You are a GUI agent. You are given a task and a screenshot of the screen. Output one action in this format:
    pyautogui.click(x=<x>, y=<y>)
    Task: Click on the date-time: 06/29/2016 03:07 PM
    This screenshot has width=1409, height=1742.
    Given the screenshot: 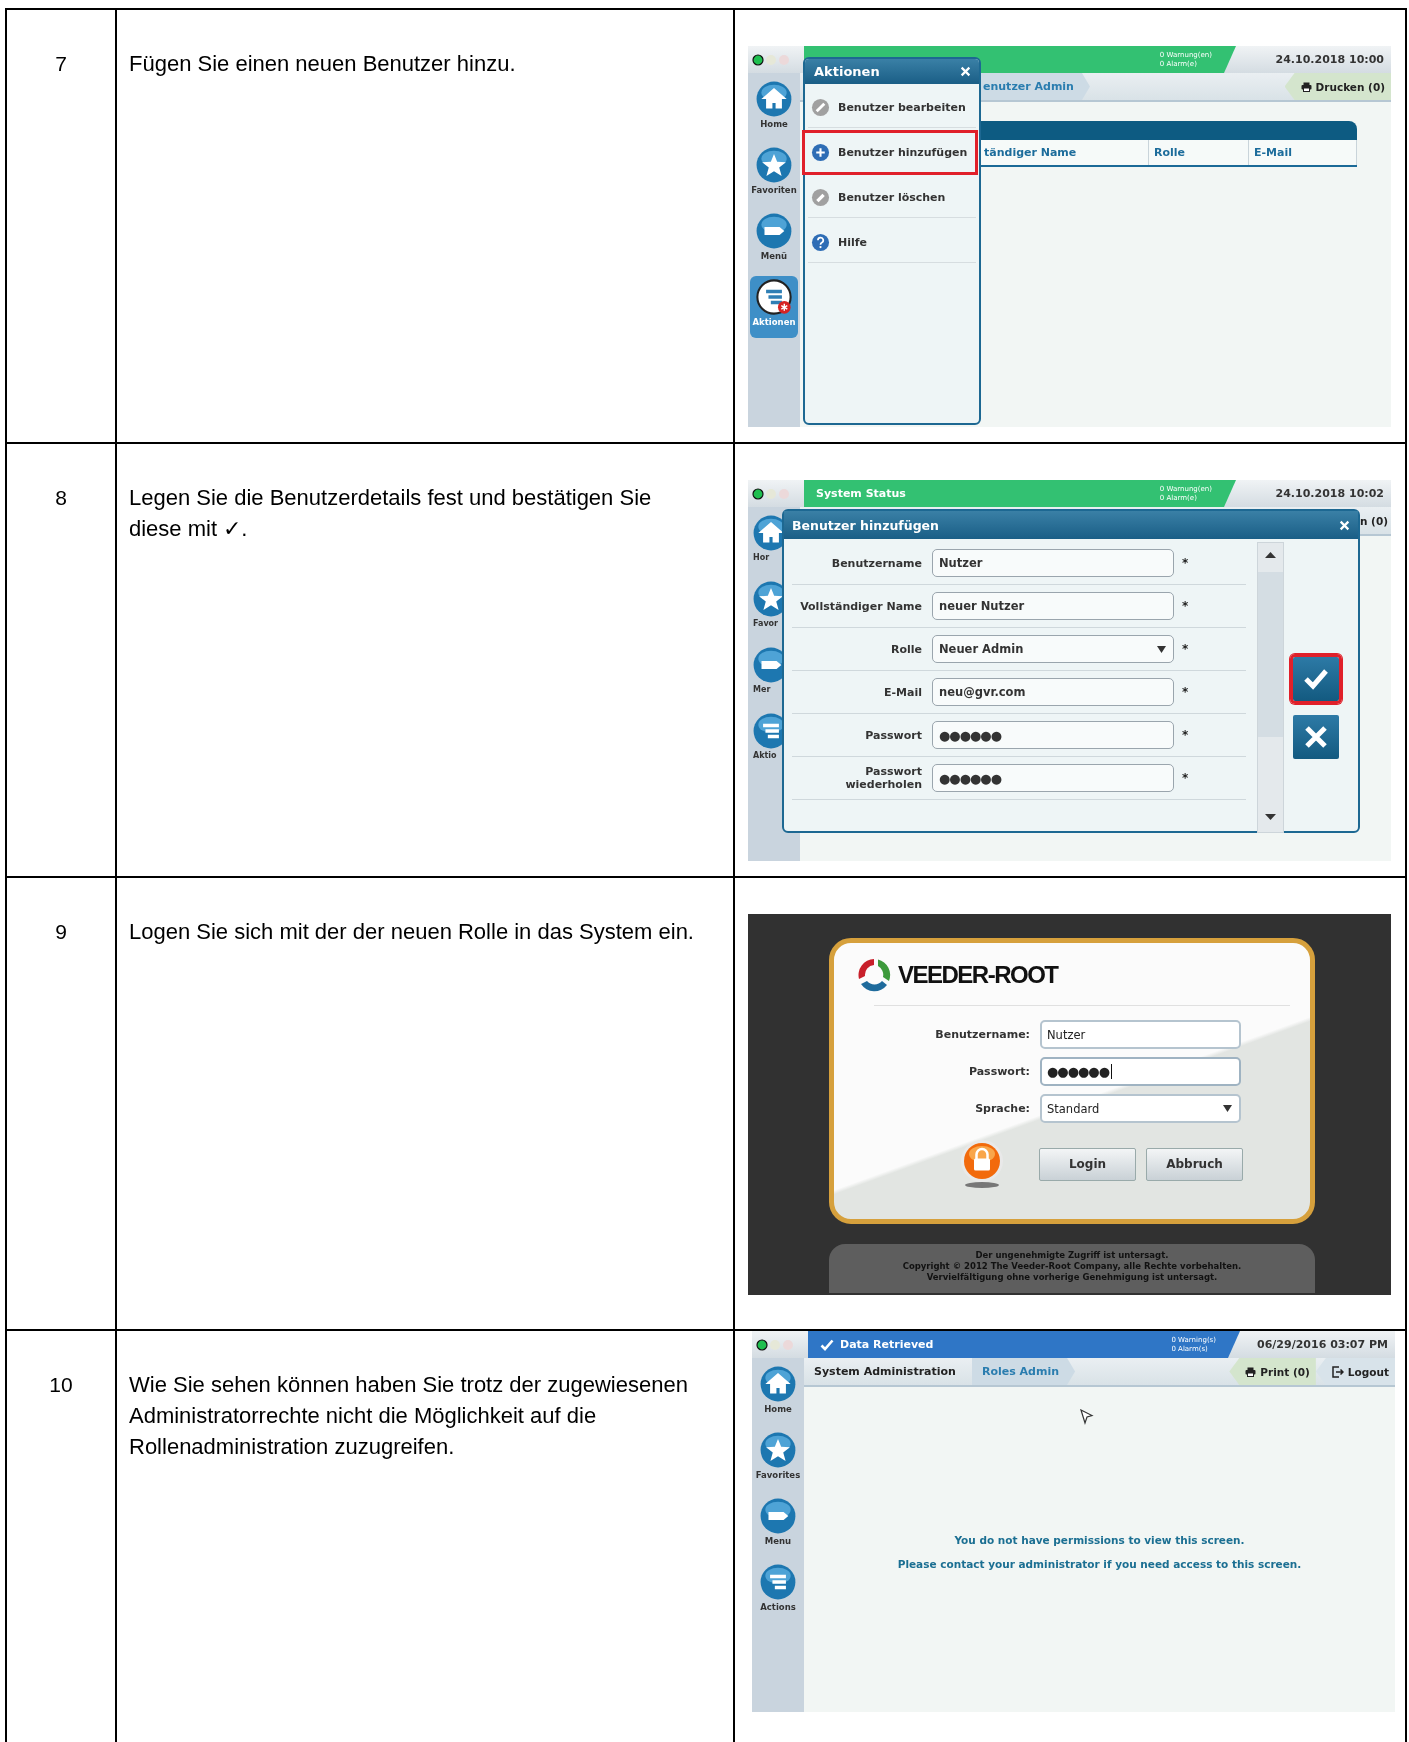 What is the action you would take?
    pyautogui.click(x=1322, y=1344)
    